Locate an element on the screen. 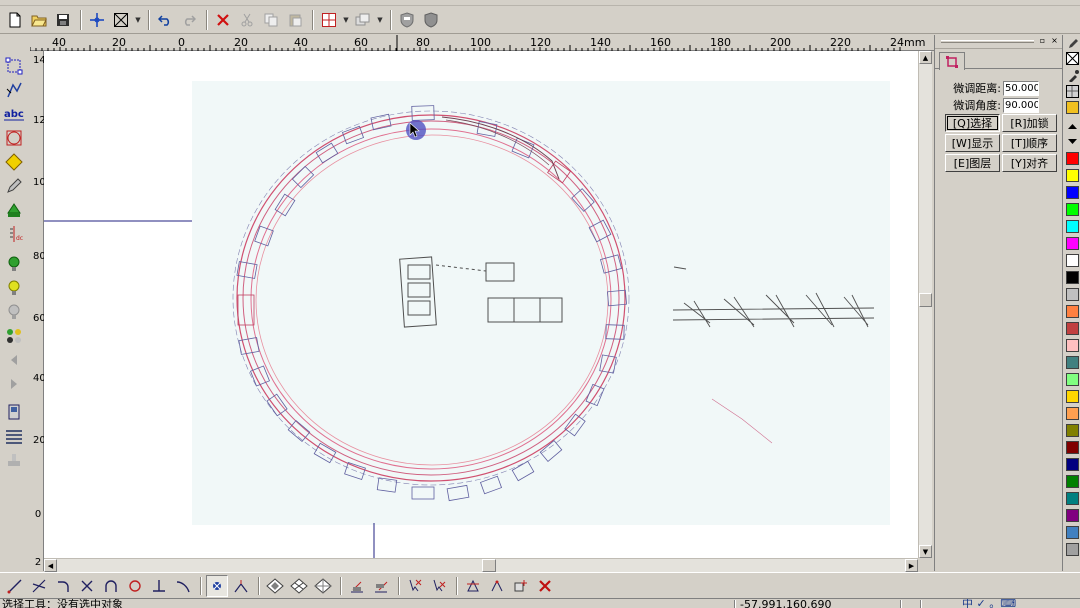  layer-button: [E]图层 is located at coordinates (972, 163).